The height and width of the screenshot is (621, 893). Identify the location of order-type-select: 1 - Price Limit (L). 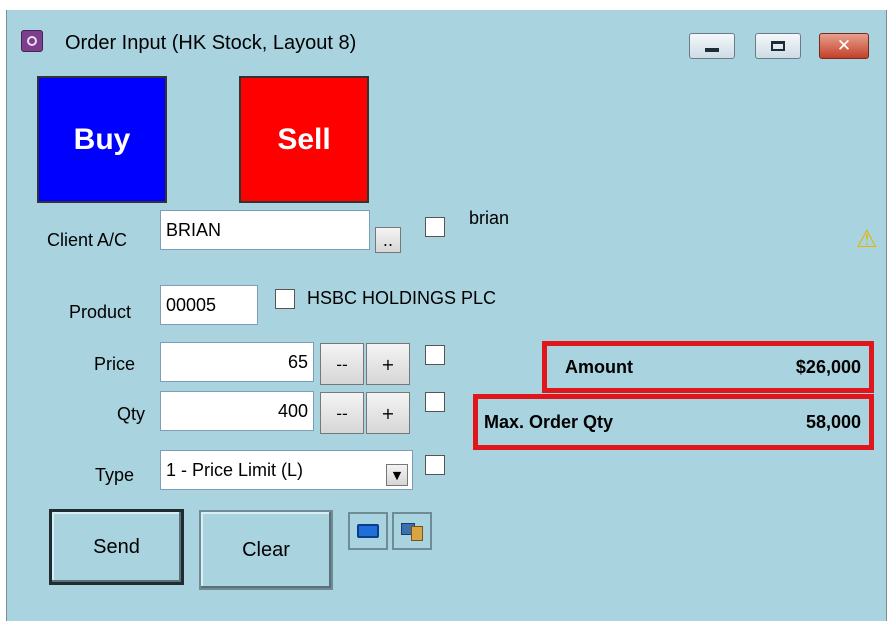
(286, 470).